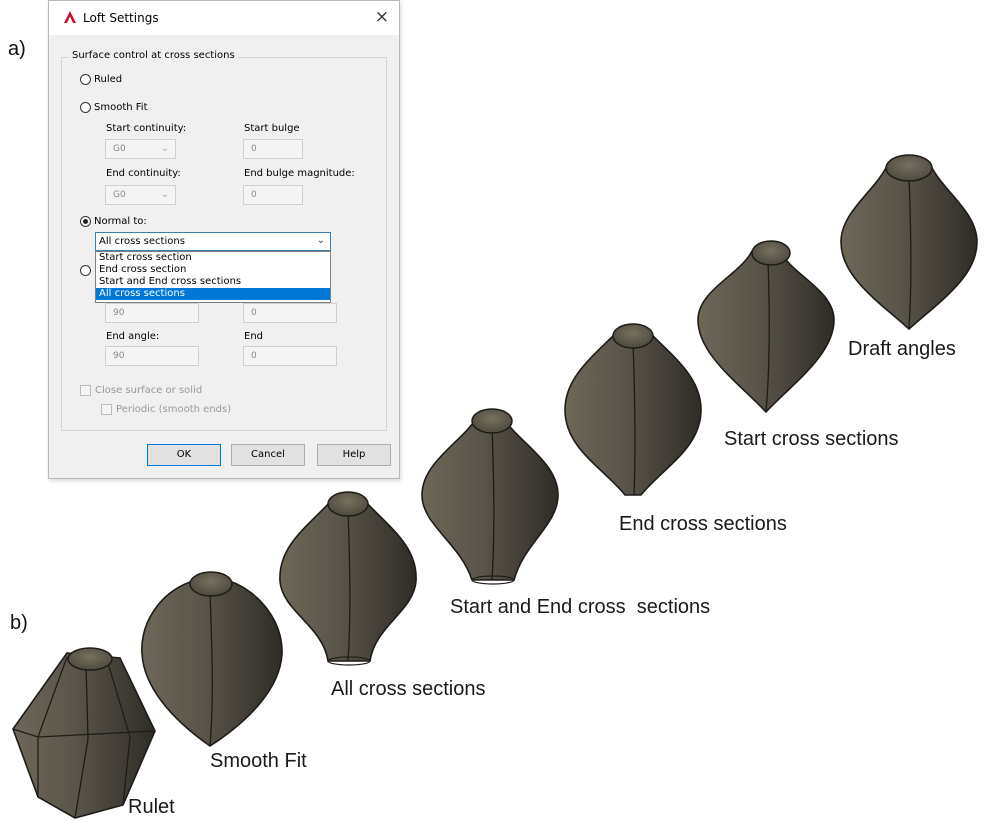  Describe the element at coordinates (273, 195) in the screenshot. I see `end-bulge-field: 0` at that location.